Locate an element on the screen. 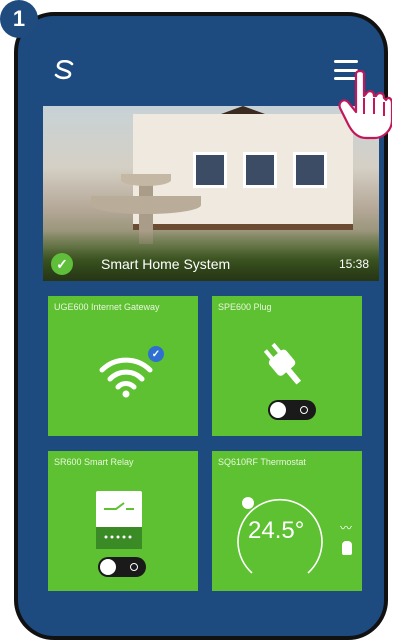 The image size is (395, 644). tile-plug: SPE600 Plug is located at coordinates (287, 366).